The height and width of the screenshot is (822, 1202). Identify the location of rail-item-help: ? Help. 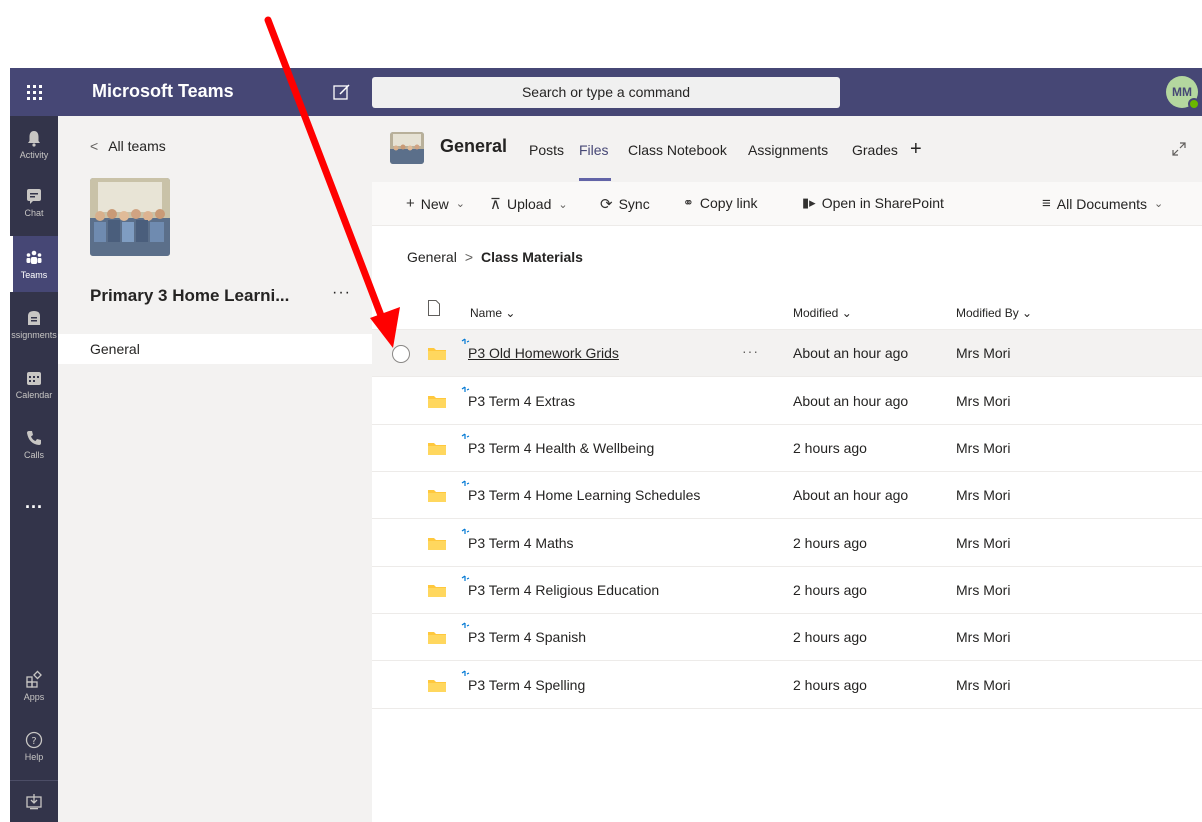
(34, 746).